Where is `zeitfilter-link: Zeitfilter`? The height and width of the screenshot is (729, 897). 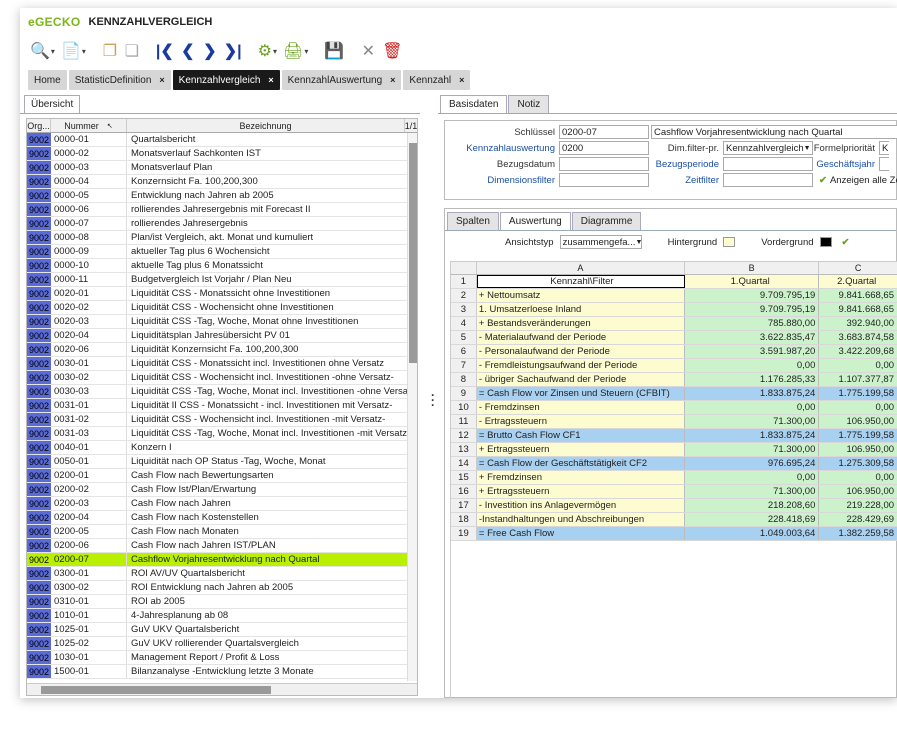
zeitfilter-link: Zeitfilter is located at coordinates (686, 180).